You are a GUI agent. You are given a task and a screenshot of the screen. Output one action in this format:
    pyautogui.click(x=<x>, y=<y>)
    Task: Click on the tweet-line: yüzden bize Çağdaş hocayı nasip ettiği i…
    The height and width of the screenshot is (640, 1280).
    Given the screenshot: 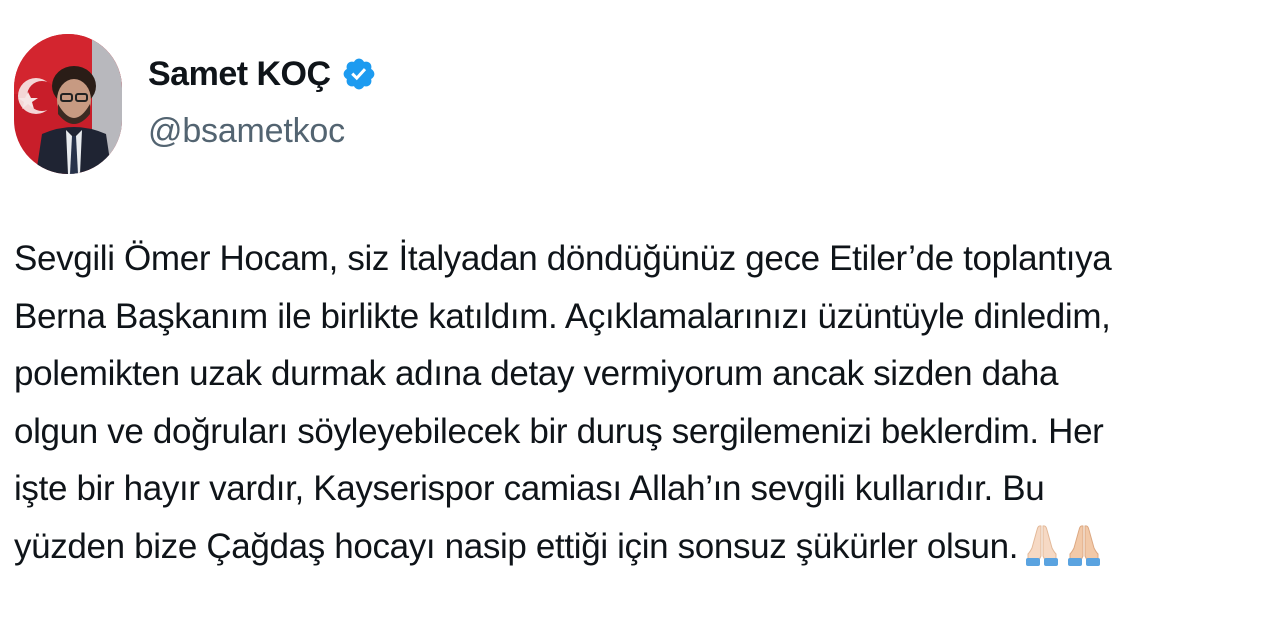 What is the action you would take?
    pyautogui.click(x=516, y=546)
    